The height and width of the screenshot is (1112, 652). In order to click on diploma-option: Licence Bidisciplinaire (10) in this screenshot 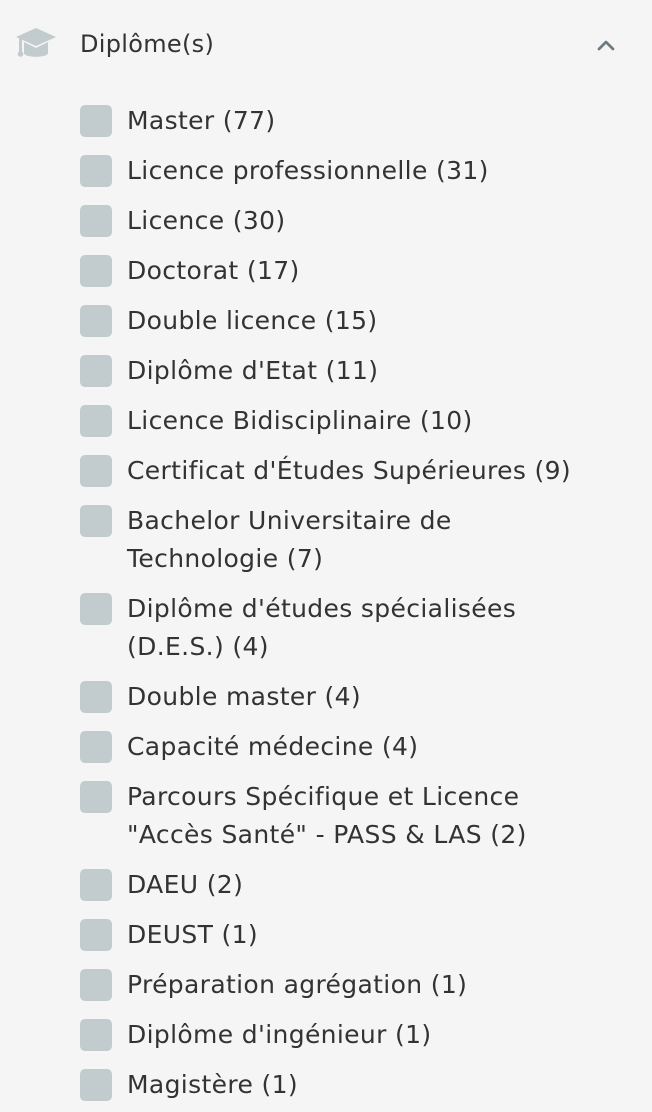, I will do `click(360, 421)`.